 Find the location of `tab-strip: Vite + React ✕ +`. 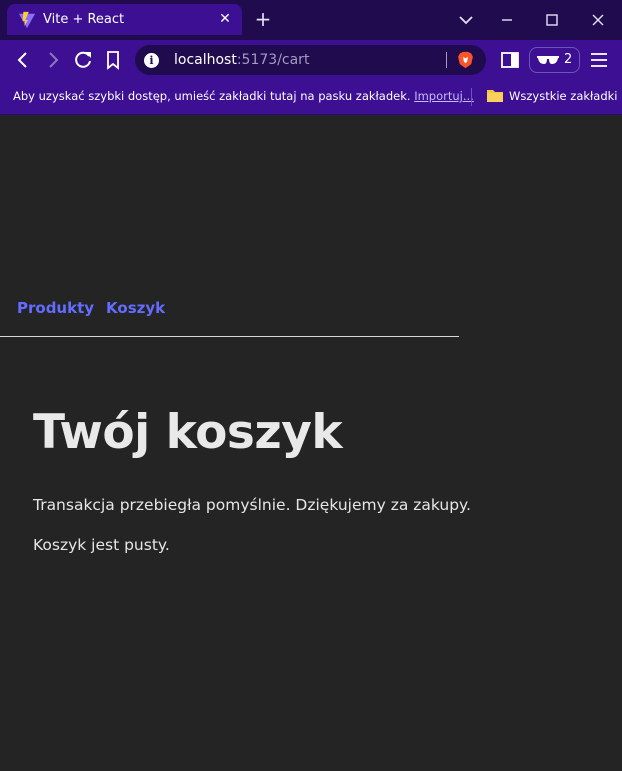

tab-strip: Vite + React ✕ + is located at coordinates (311, 20).